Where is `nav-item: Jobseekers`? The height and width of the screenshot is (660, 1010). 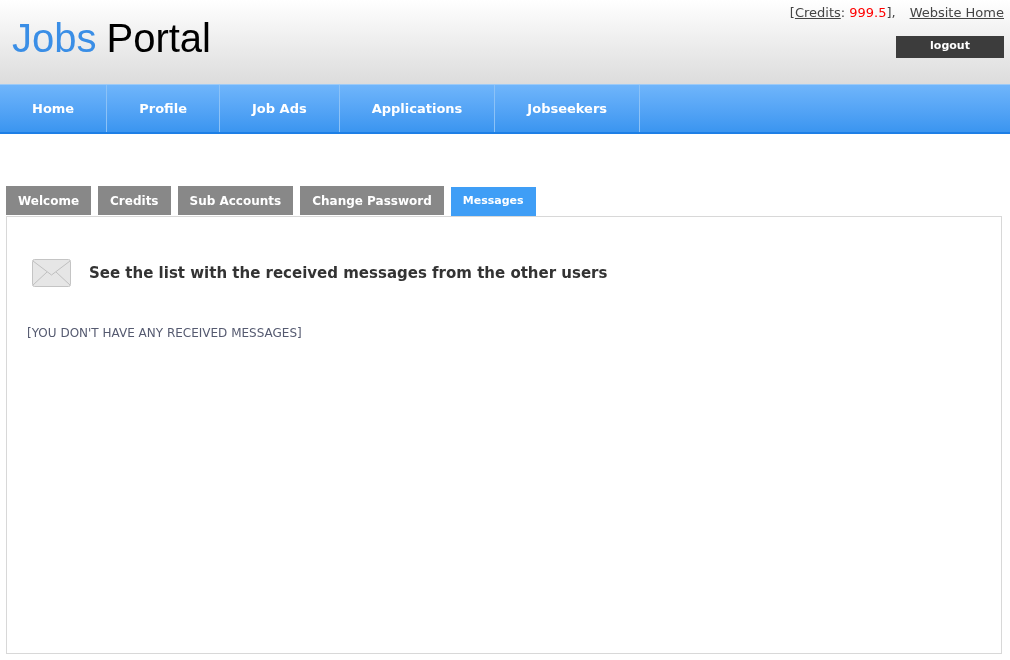 nav-item: Jobseekers is located at coordinates (568, 108).